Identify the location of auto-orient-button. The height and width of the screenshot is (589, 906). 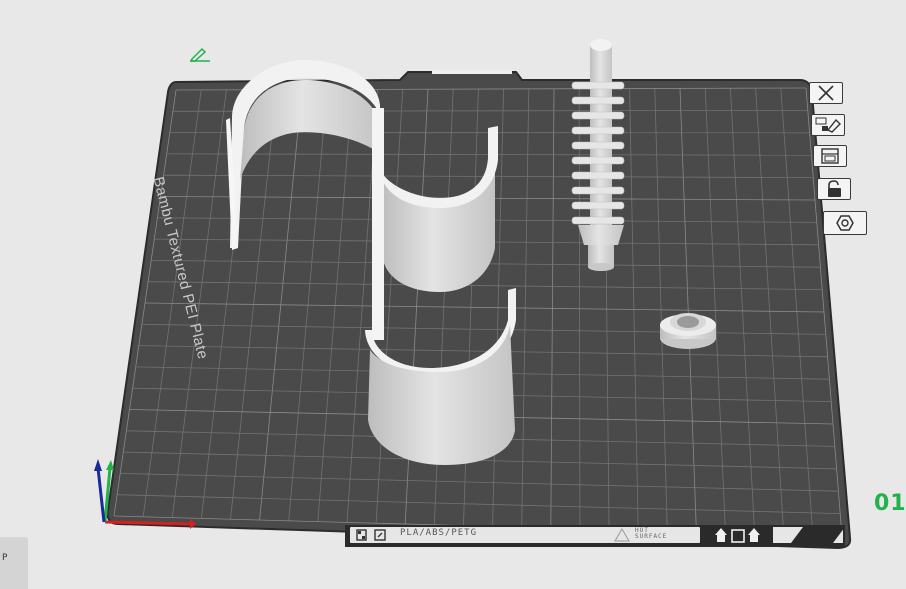
(828, 125).